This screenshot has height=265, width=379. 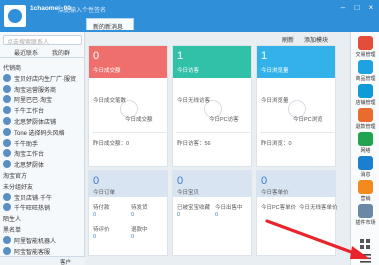 What do you see at coordinates (317, 239) in the screenshot?
I see `annotation-arrow` at bounding box center [317, 239].